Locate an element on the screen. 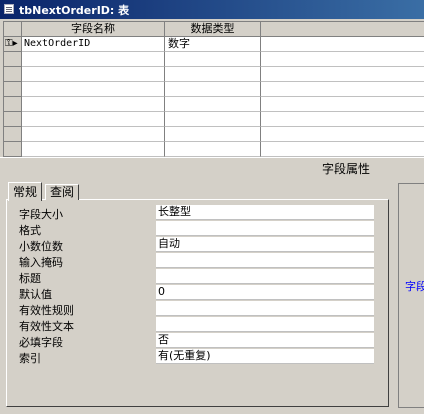  property-row: 小数位数 自动 is located at coordinates (197, 245).